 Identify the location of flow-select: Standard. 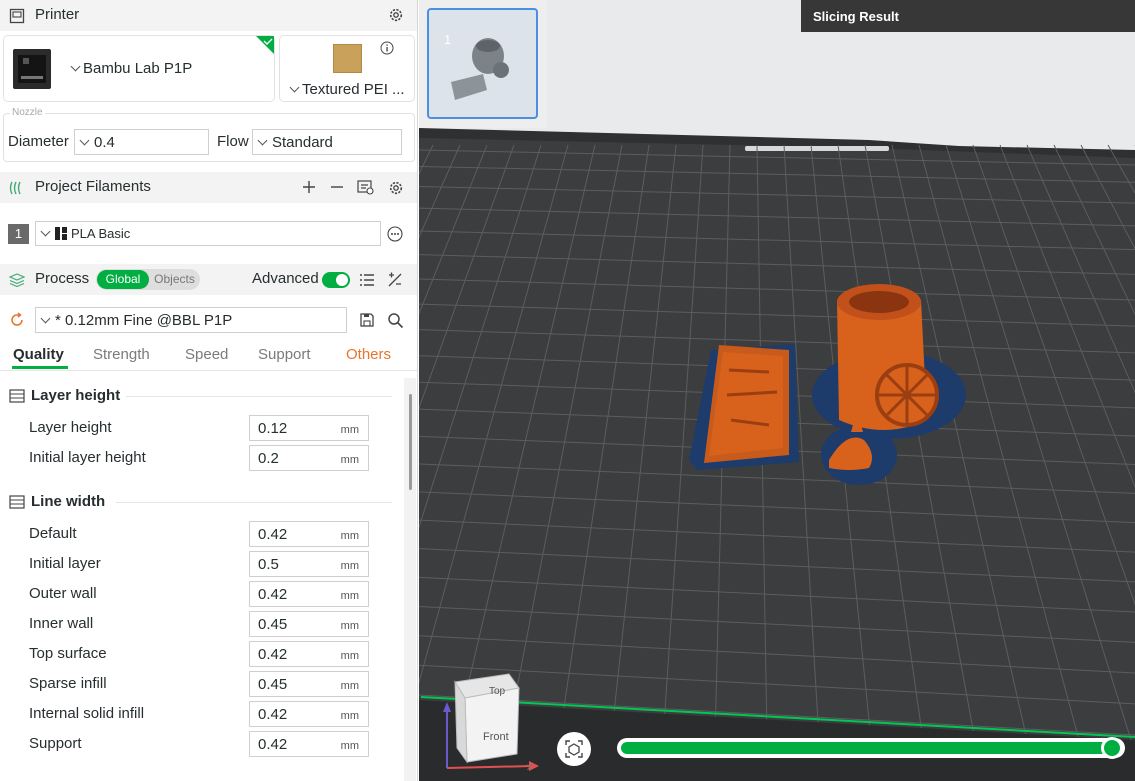
(327, 142).